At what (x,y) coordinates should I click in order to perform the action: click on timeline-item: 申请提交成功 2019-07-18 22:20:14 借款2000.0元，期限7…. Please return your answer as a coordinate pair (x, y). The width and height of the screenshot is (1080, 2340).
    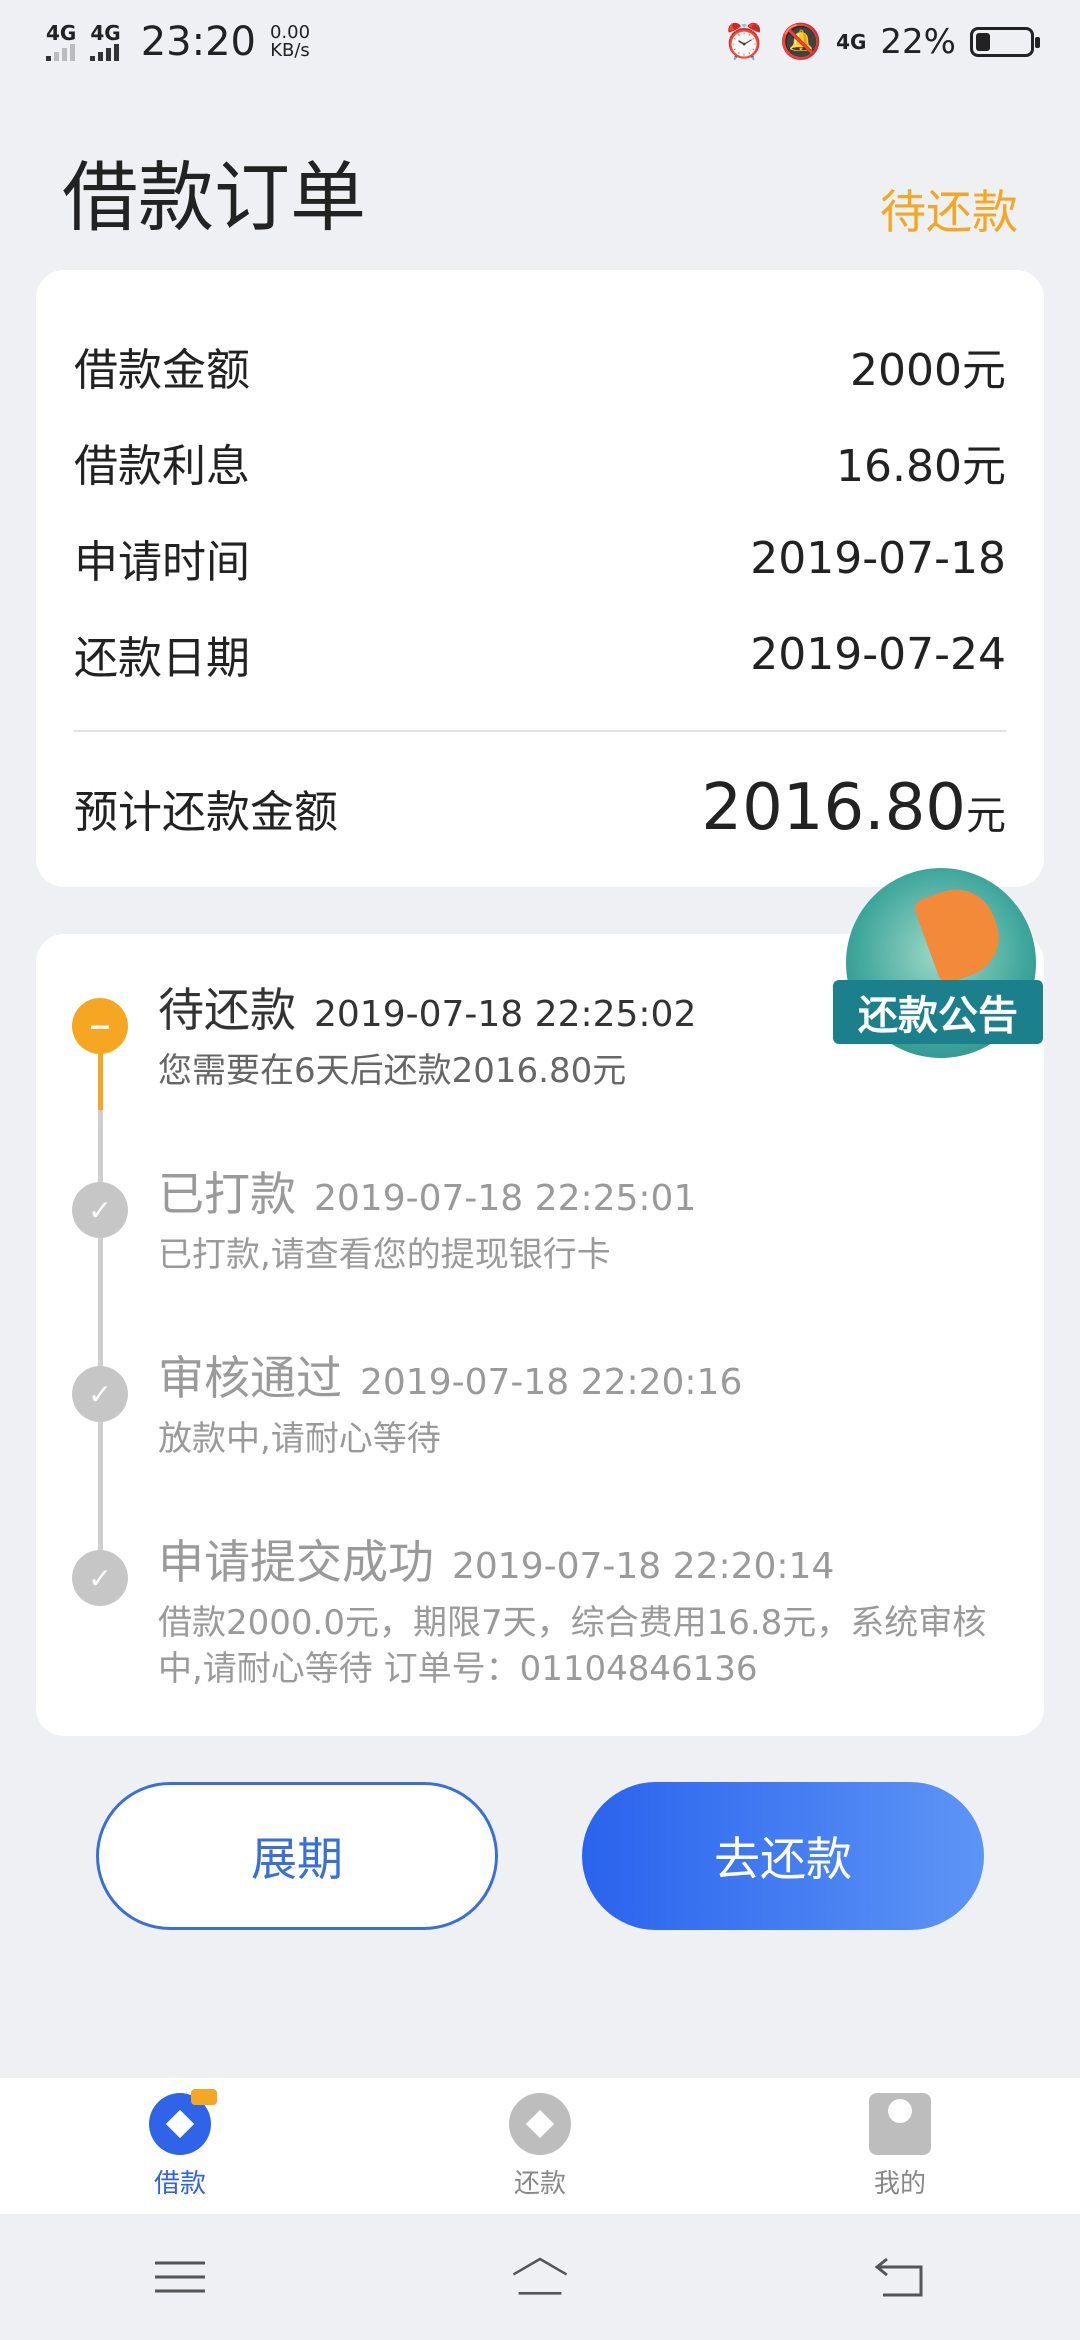
    Looking at the image, I should click on (581, 1609).